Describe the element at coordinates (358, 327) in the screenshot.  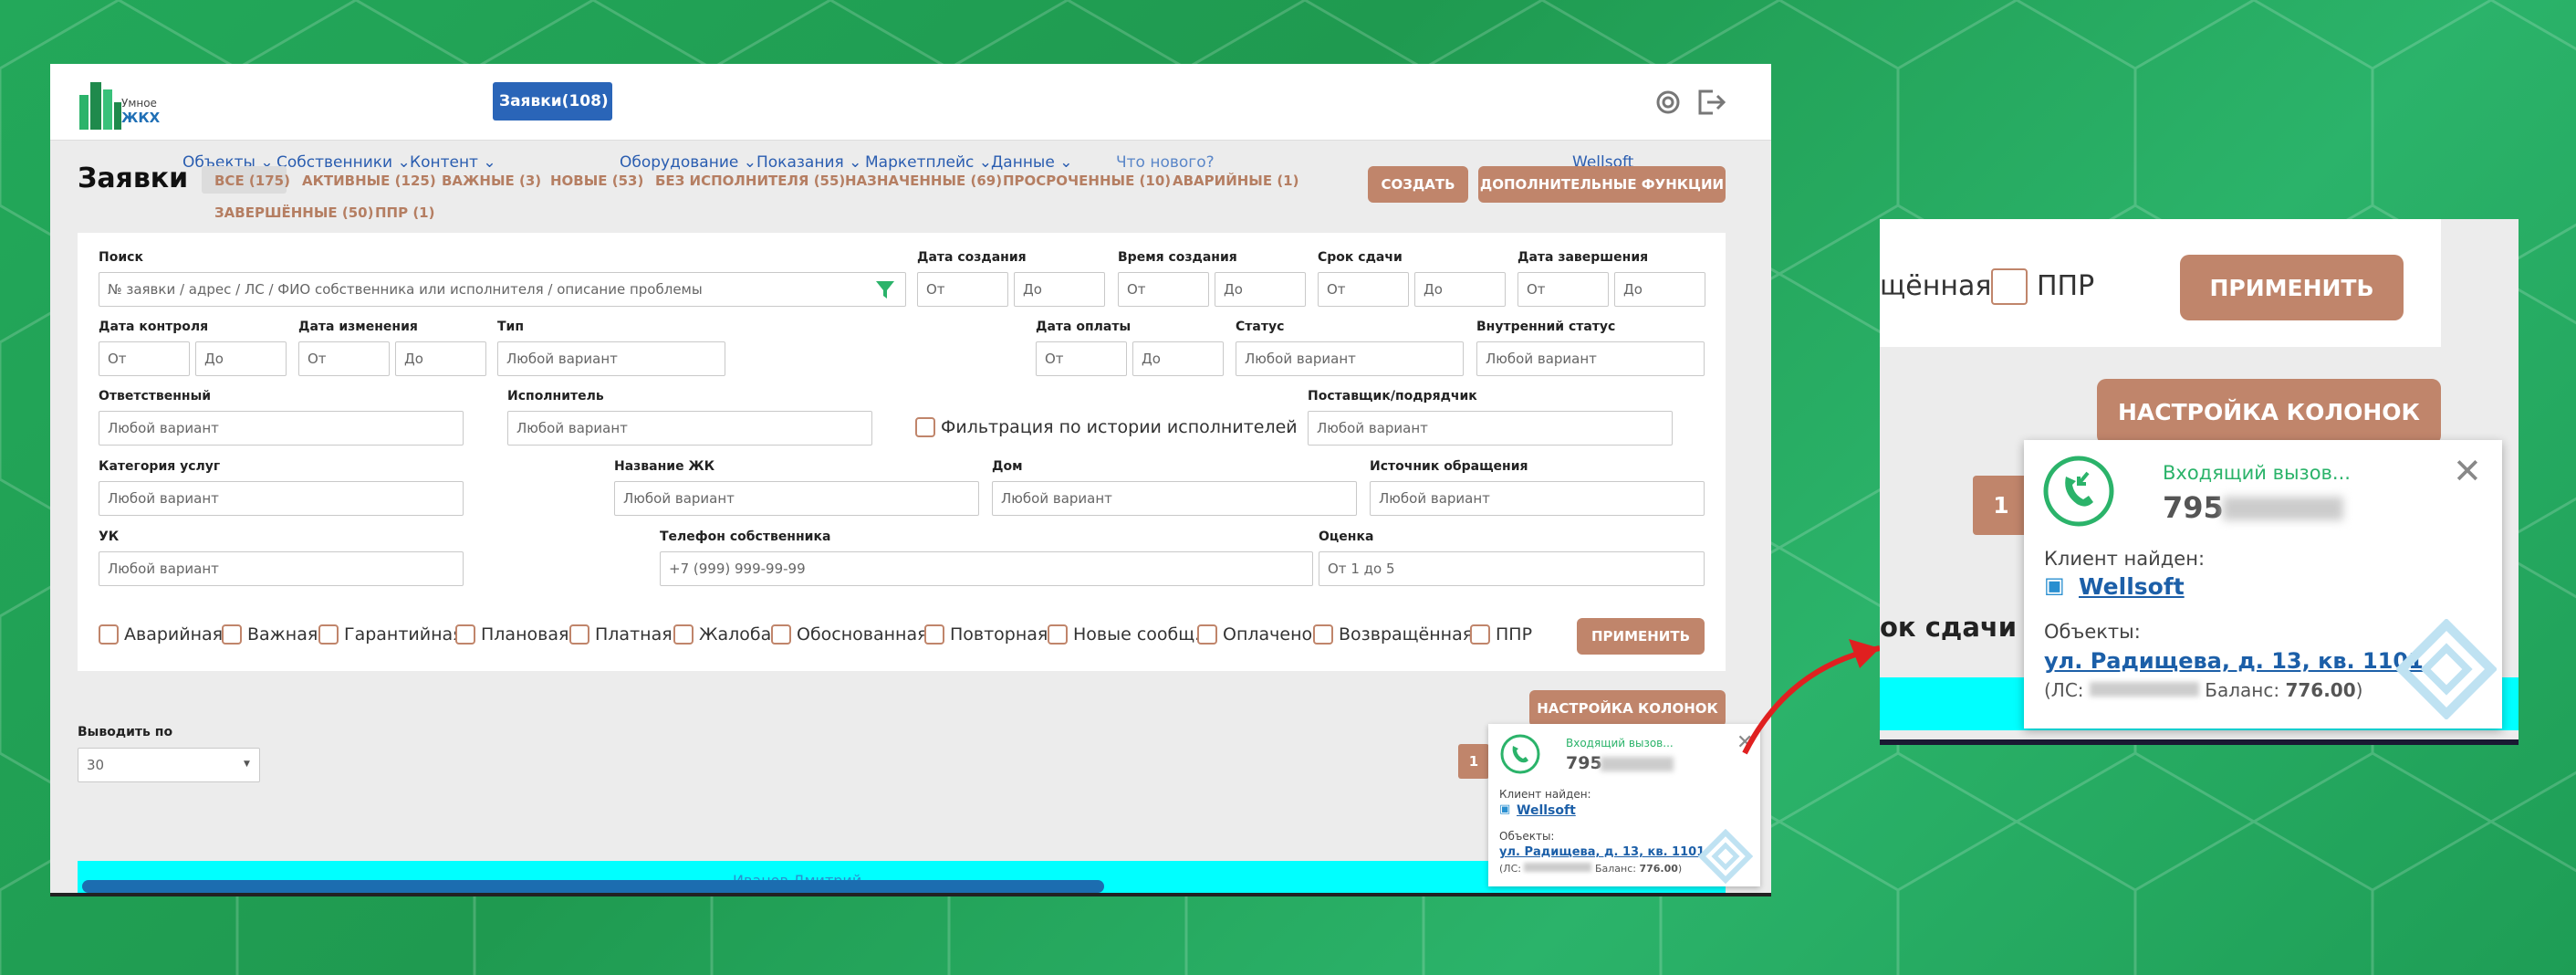
I see `changed-label: Дата изменения` at that location.